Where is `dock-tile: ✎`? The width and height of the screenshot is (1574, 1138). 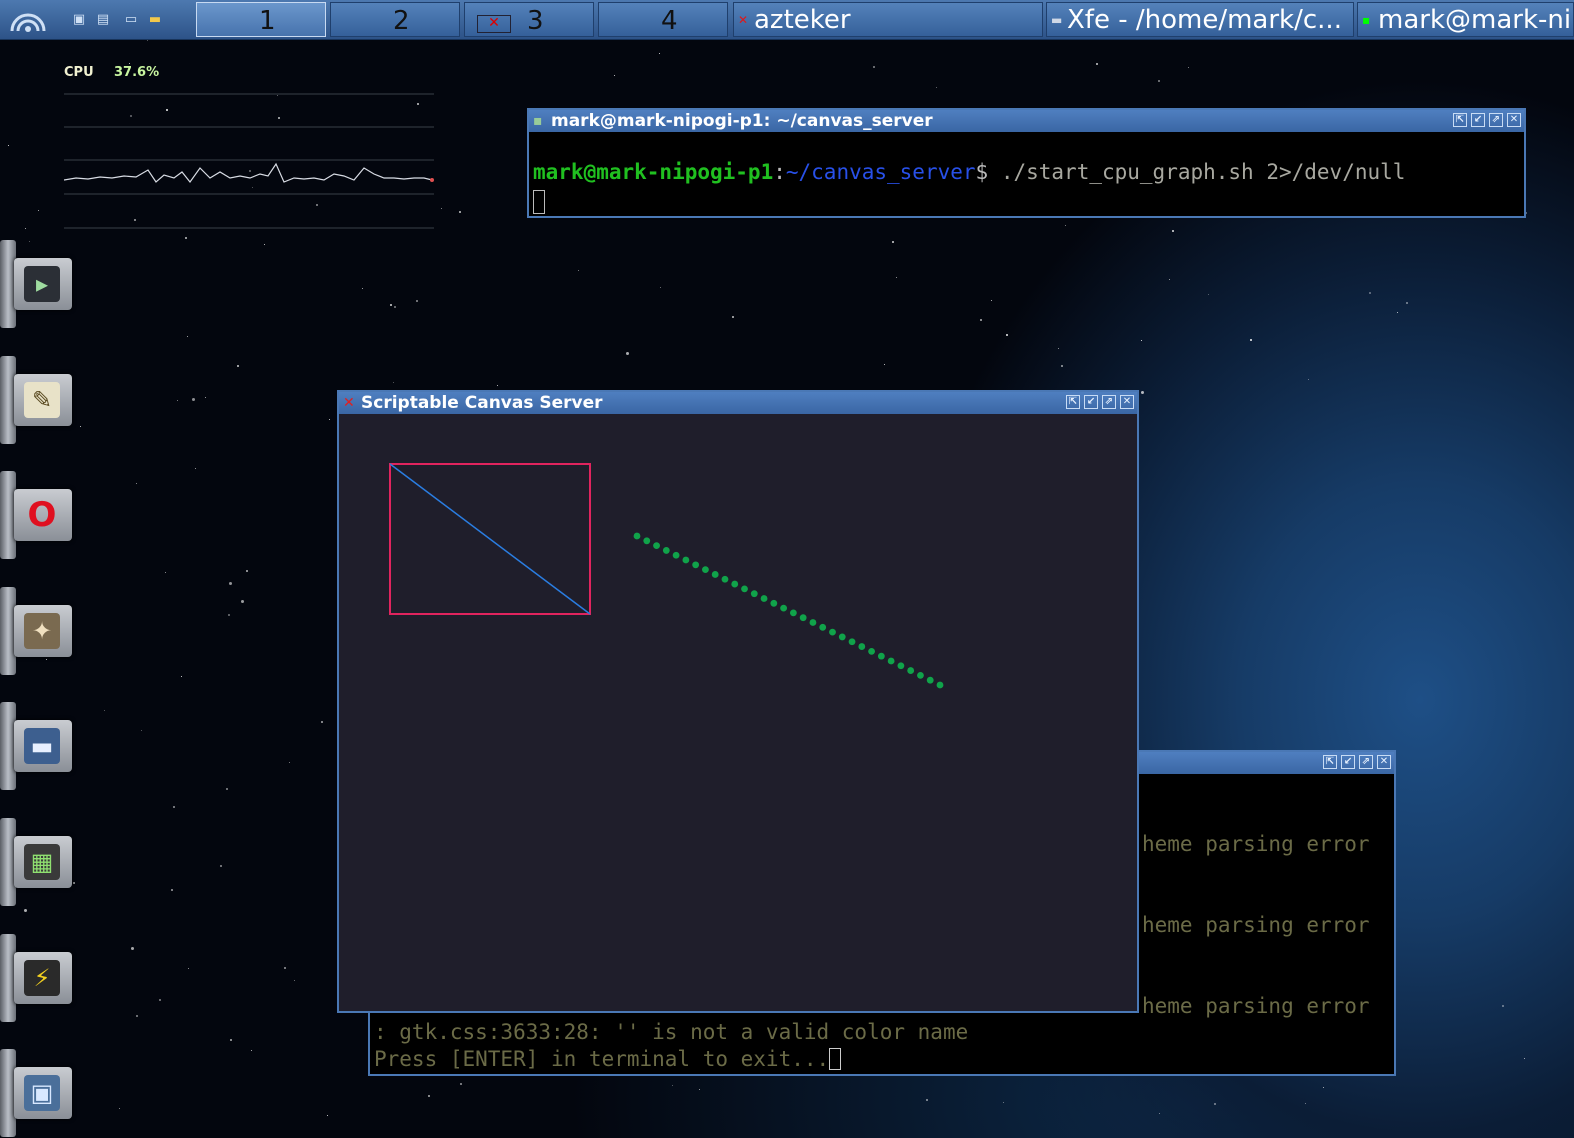 dock-tile: ✎ is located at coordinates (43, 399).